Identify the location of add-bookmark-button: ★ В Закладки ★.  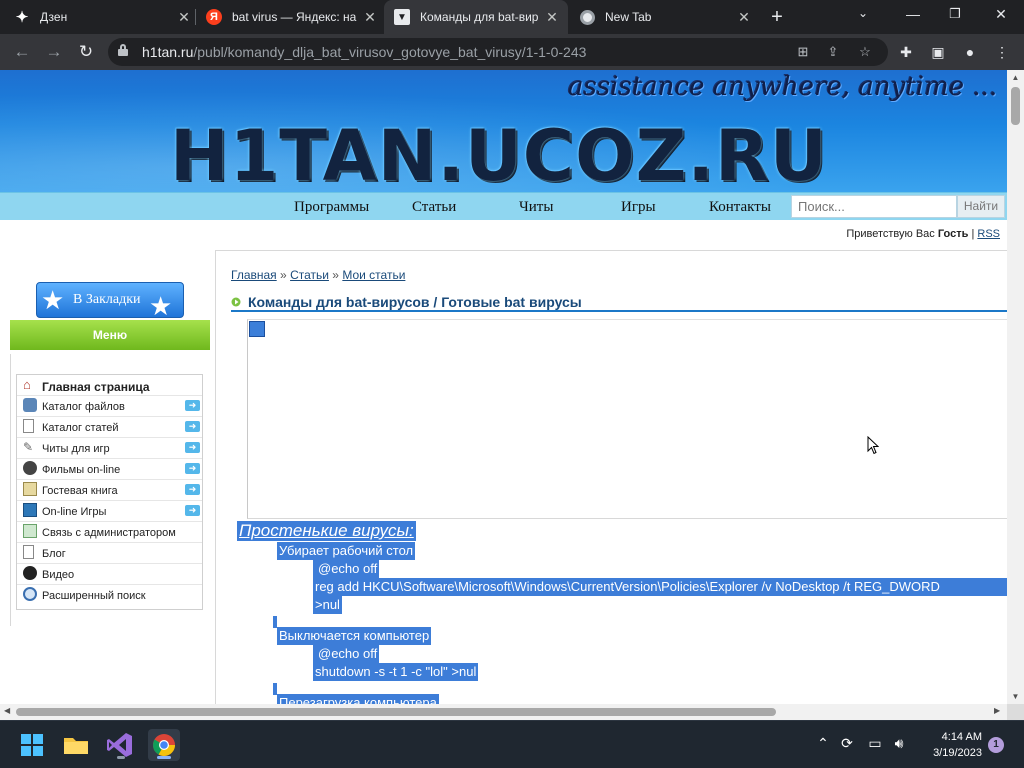
(110, 301).